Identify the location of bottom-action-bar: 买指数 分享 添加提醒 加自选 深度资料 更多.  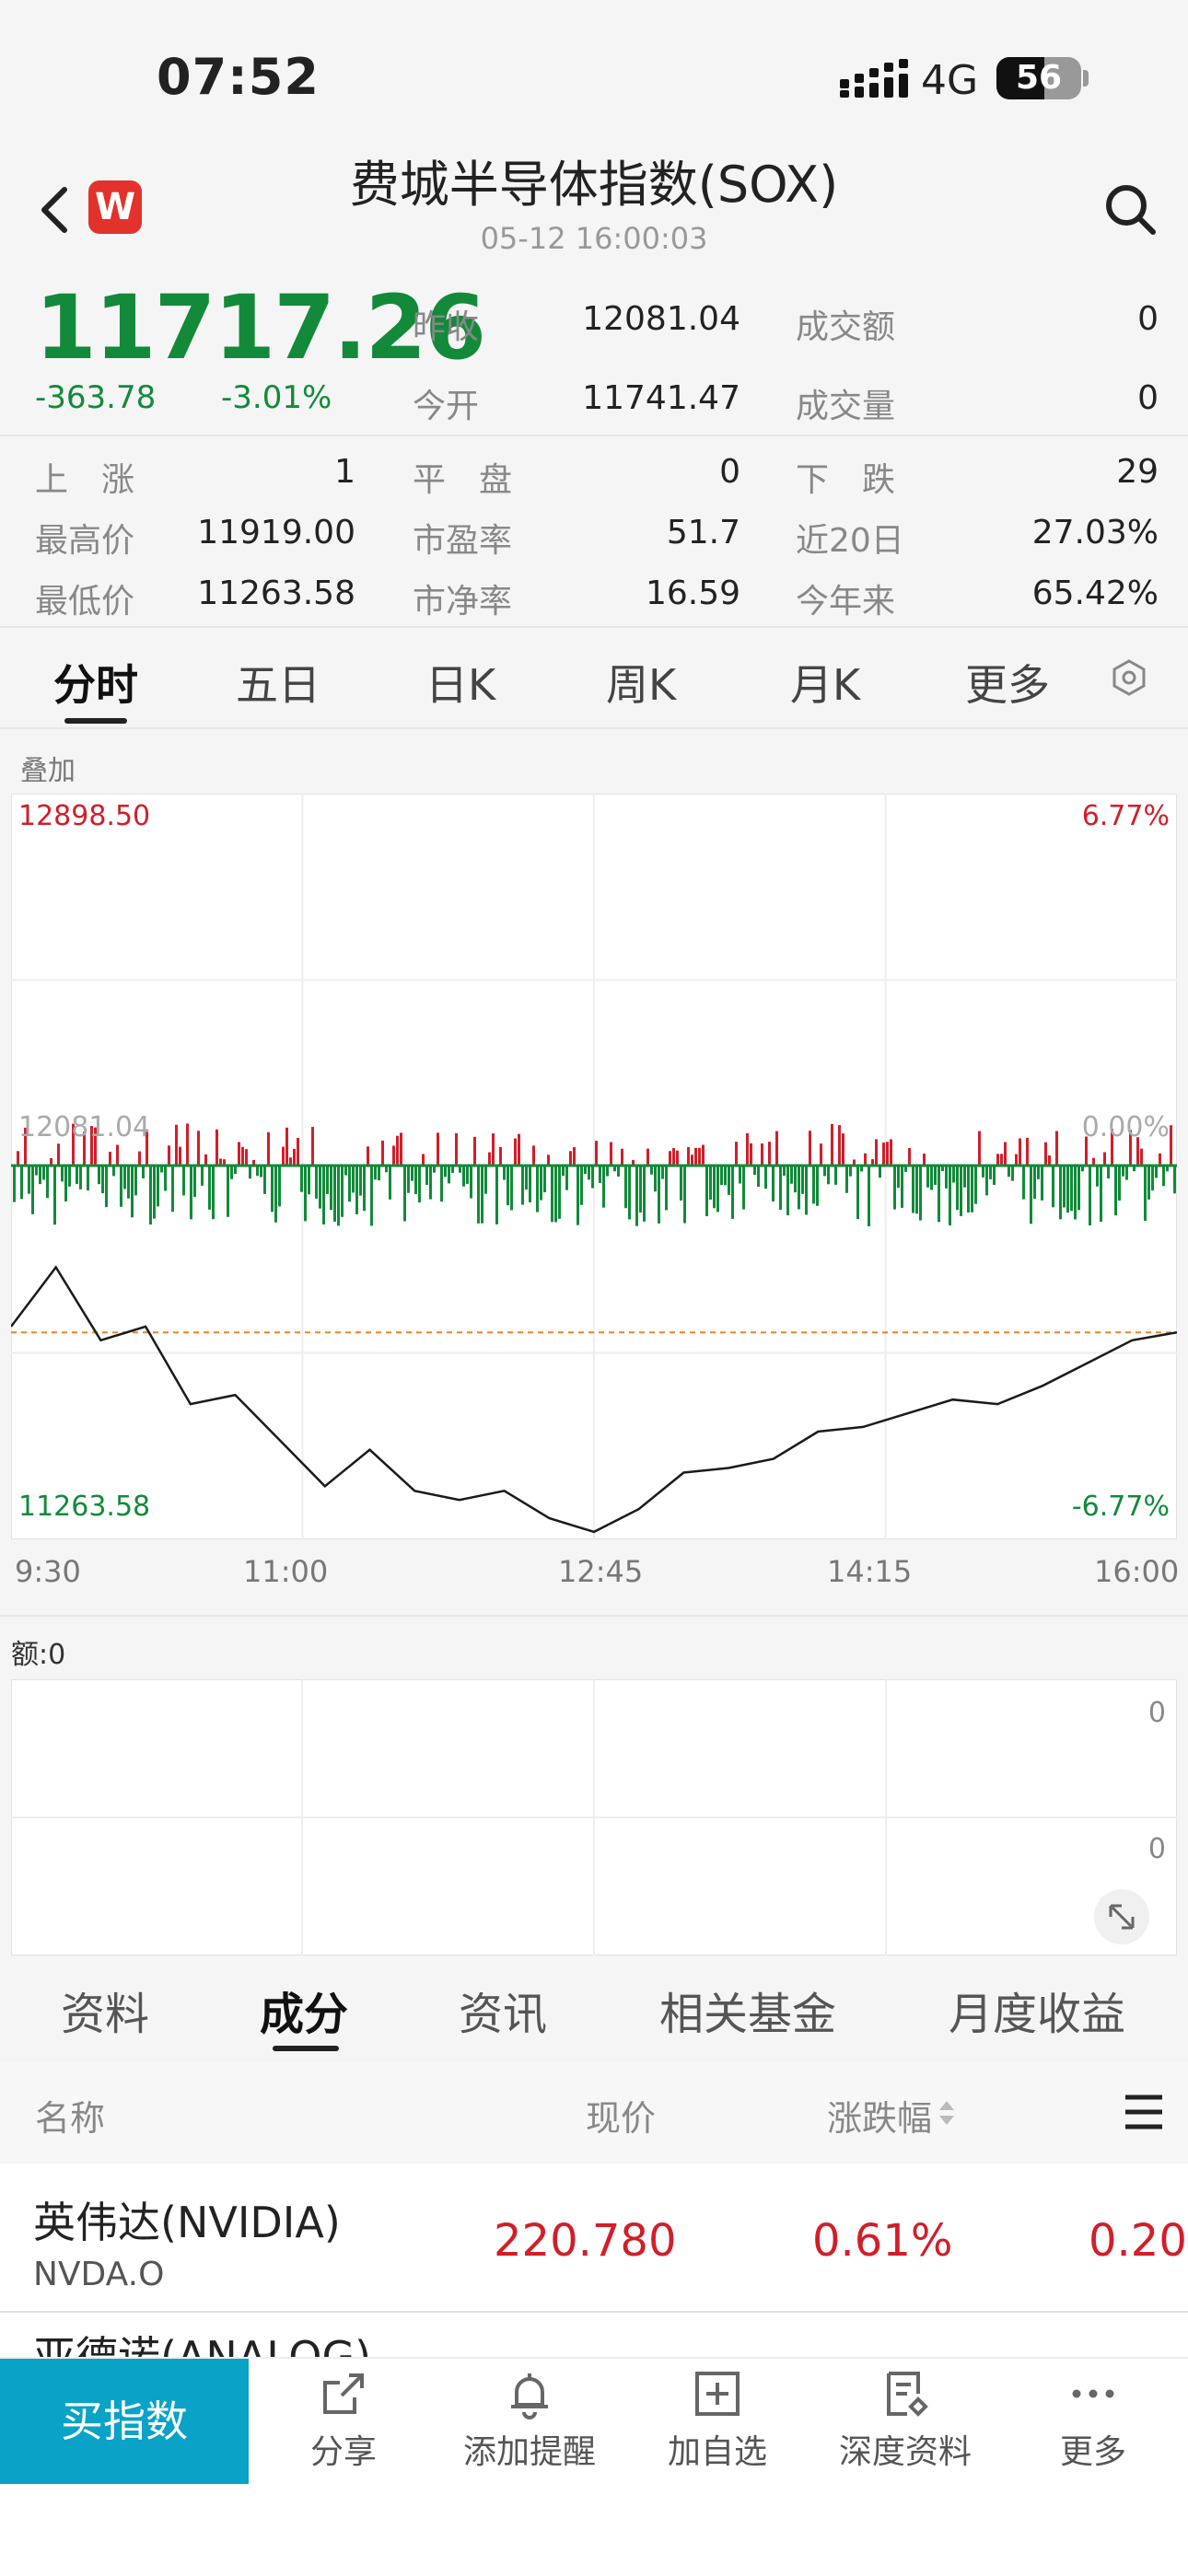
(594, 2466).